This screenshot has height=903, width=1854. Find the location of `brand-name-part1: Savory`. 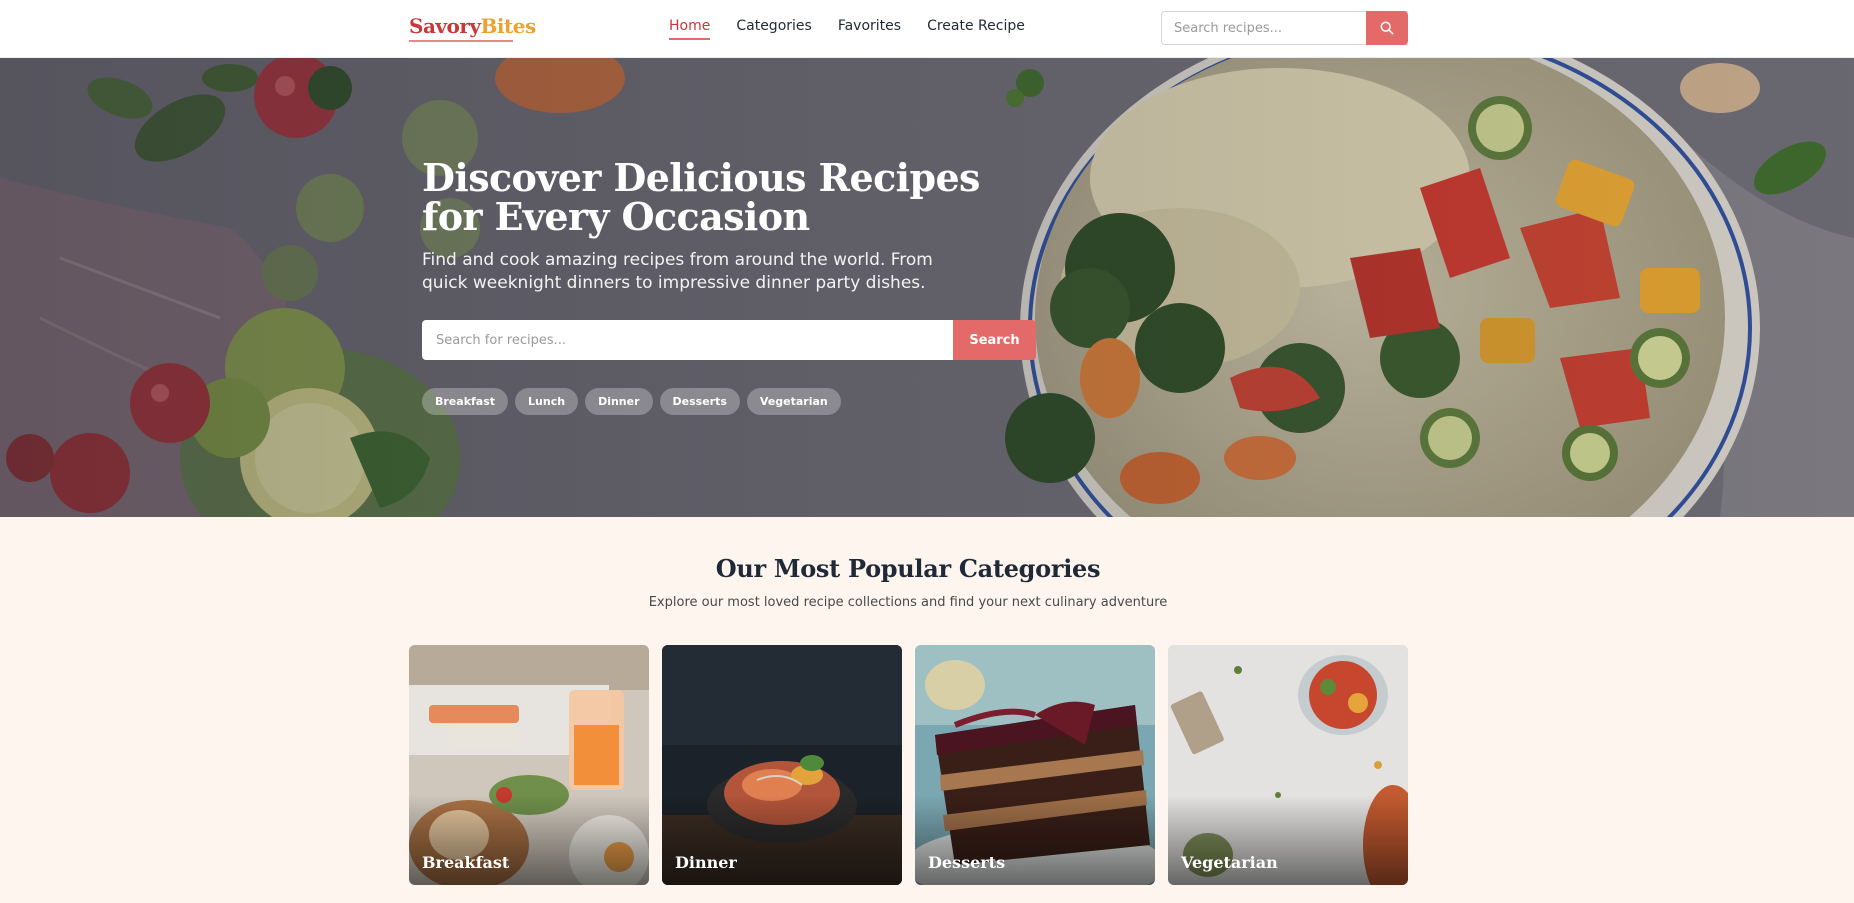

brand-name-part1: Savory is located at coordinates (445, 26).